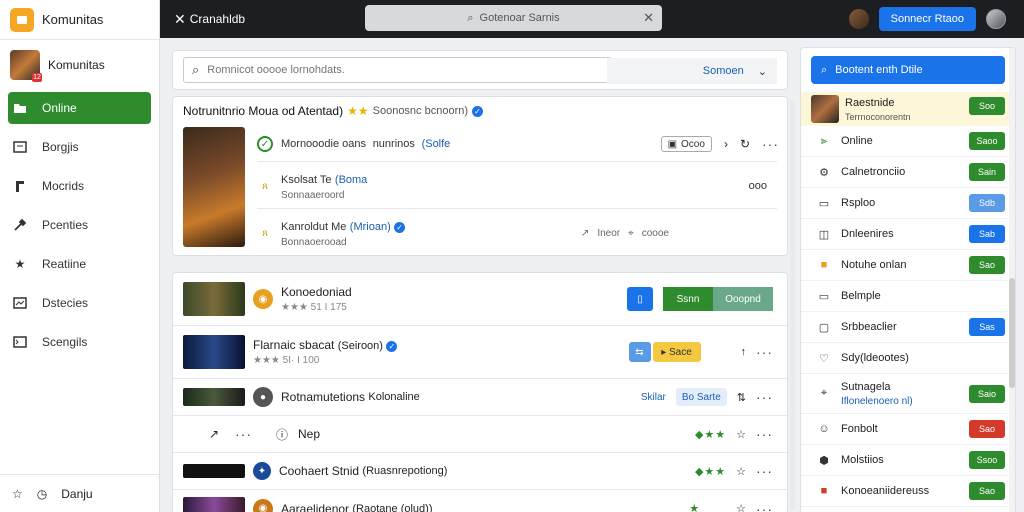 The width and height of the screenshot is (1024, 512). Describe the element at coordinates (518, 186) in the screenshot. I see `featured-row: ጸ Ksolsat Te (Boma Sonnaaeroord ooo` at that location.